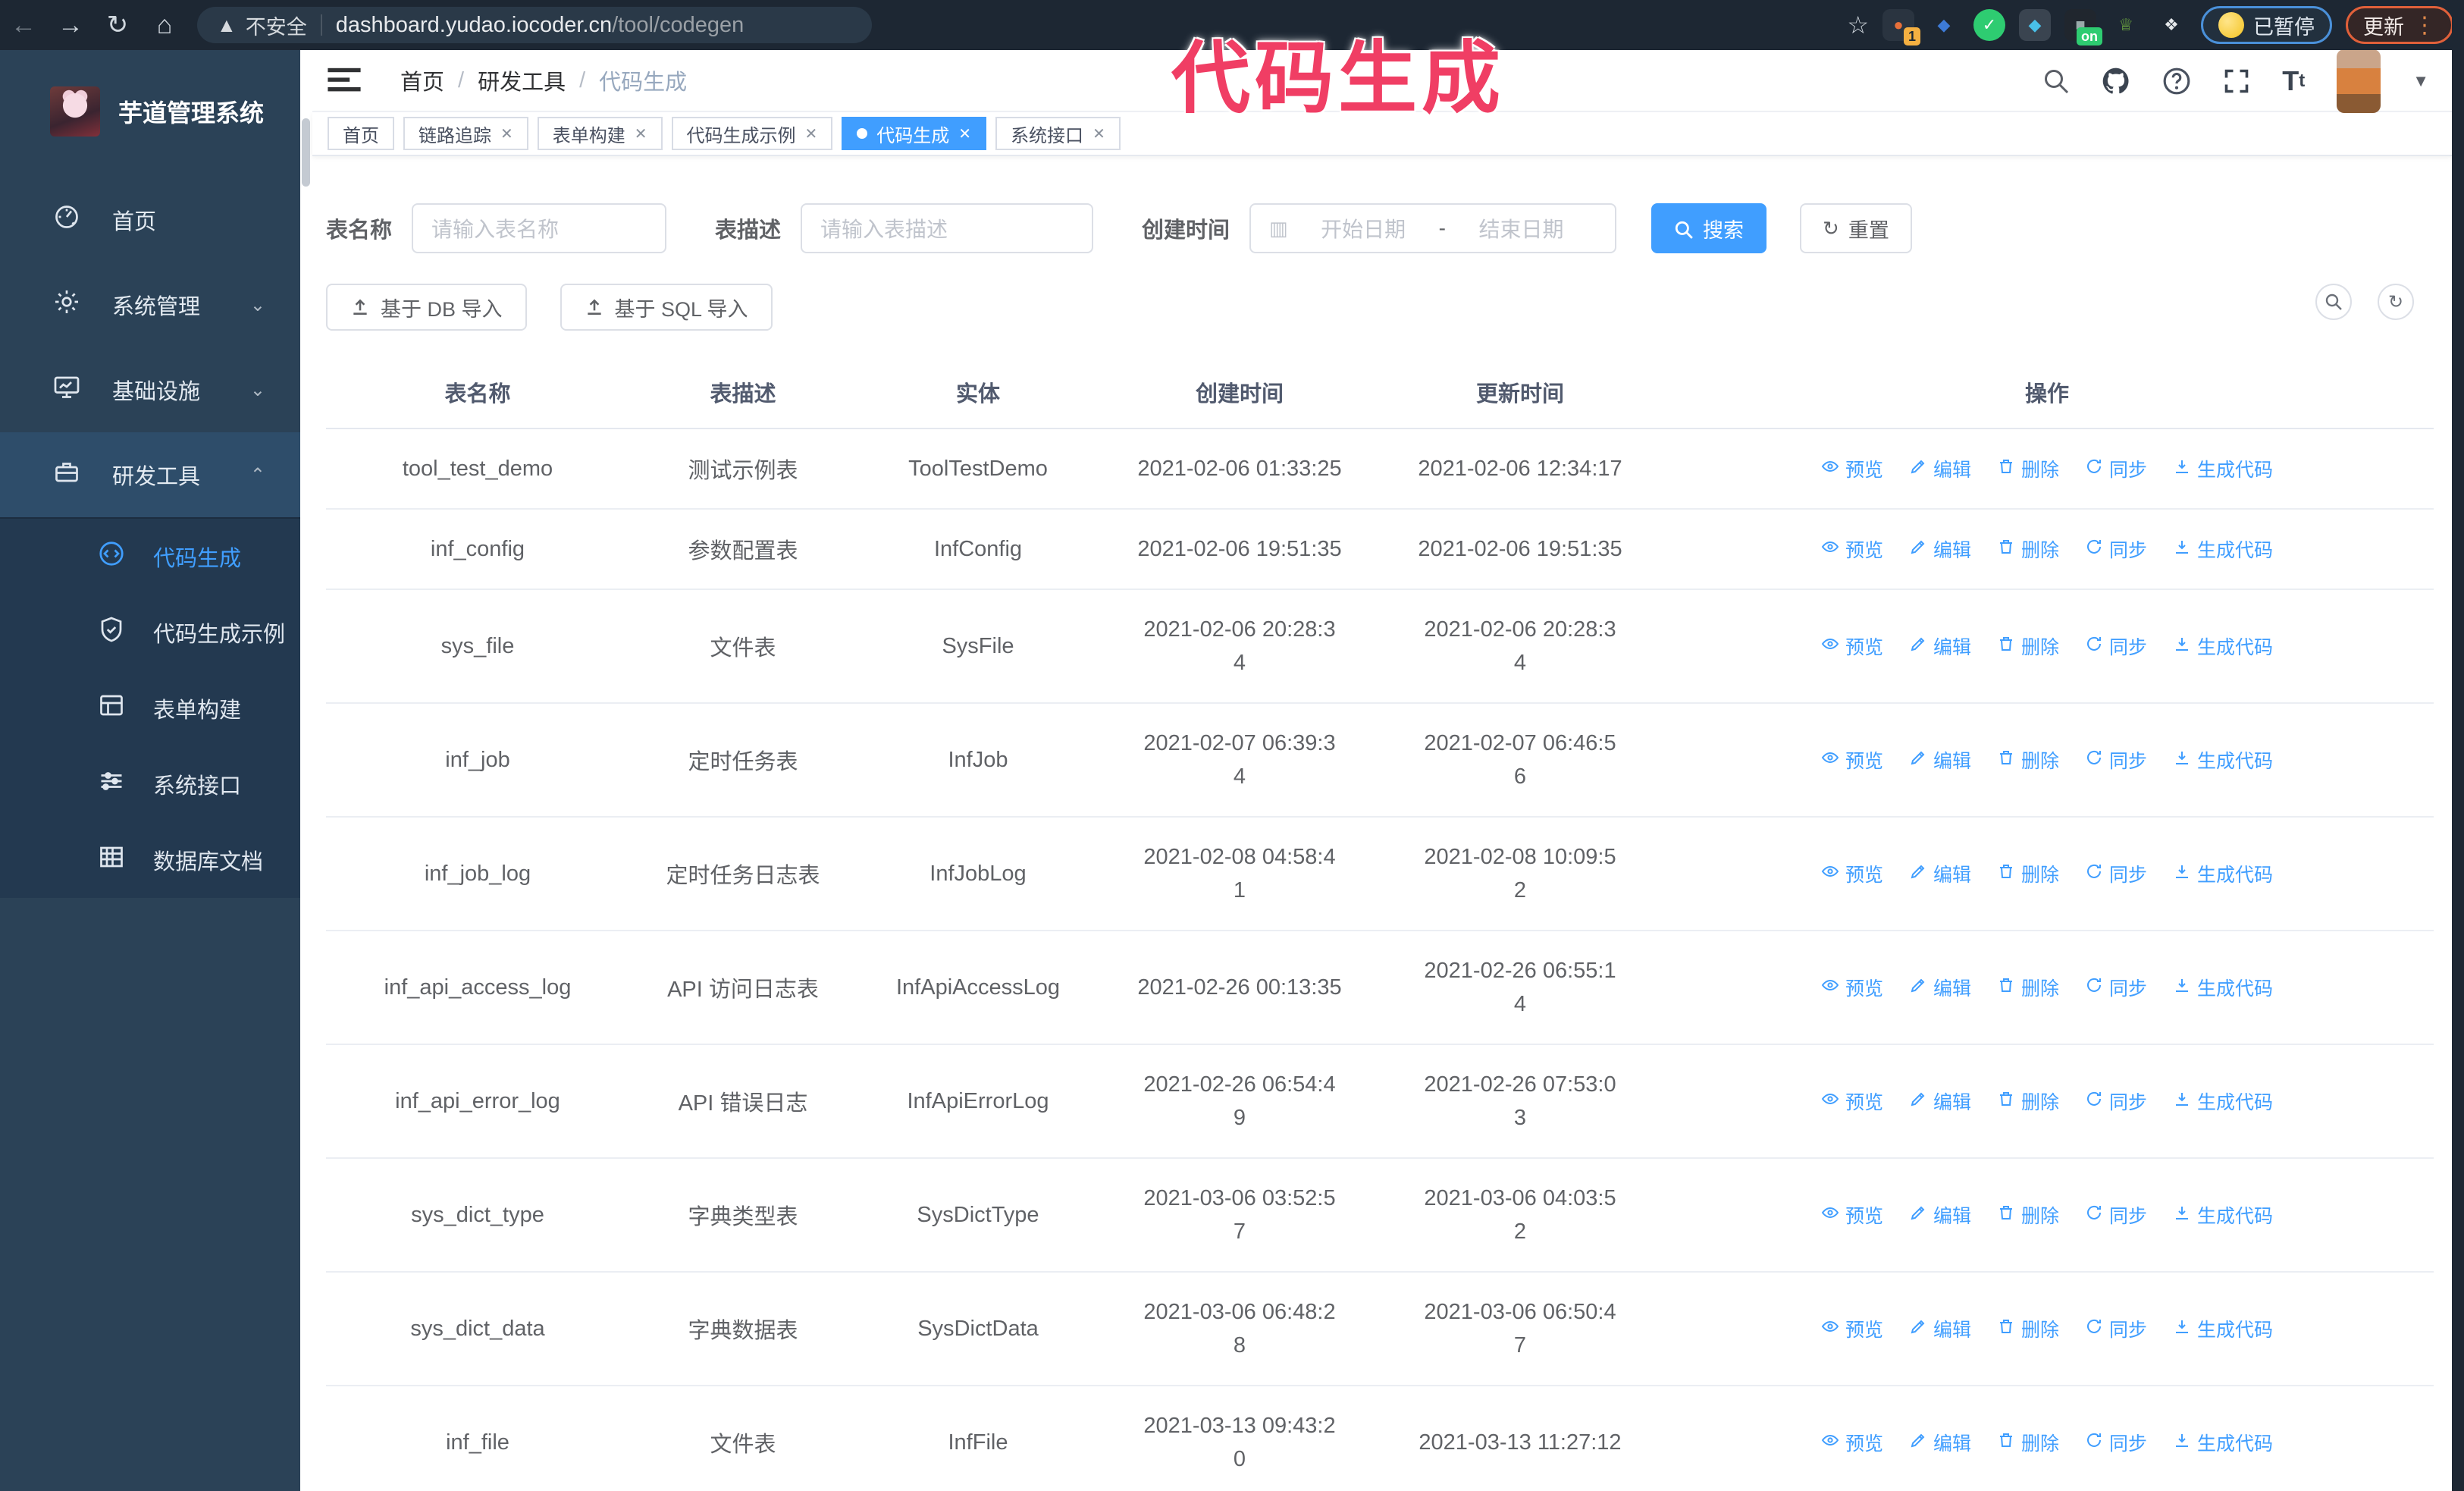 This screenshot has width=2464, height=1491. Describe the element at coordinates (1858, 25) in the screenshot. I see `bookmark-star-icon: ☆` at that location.